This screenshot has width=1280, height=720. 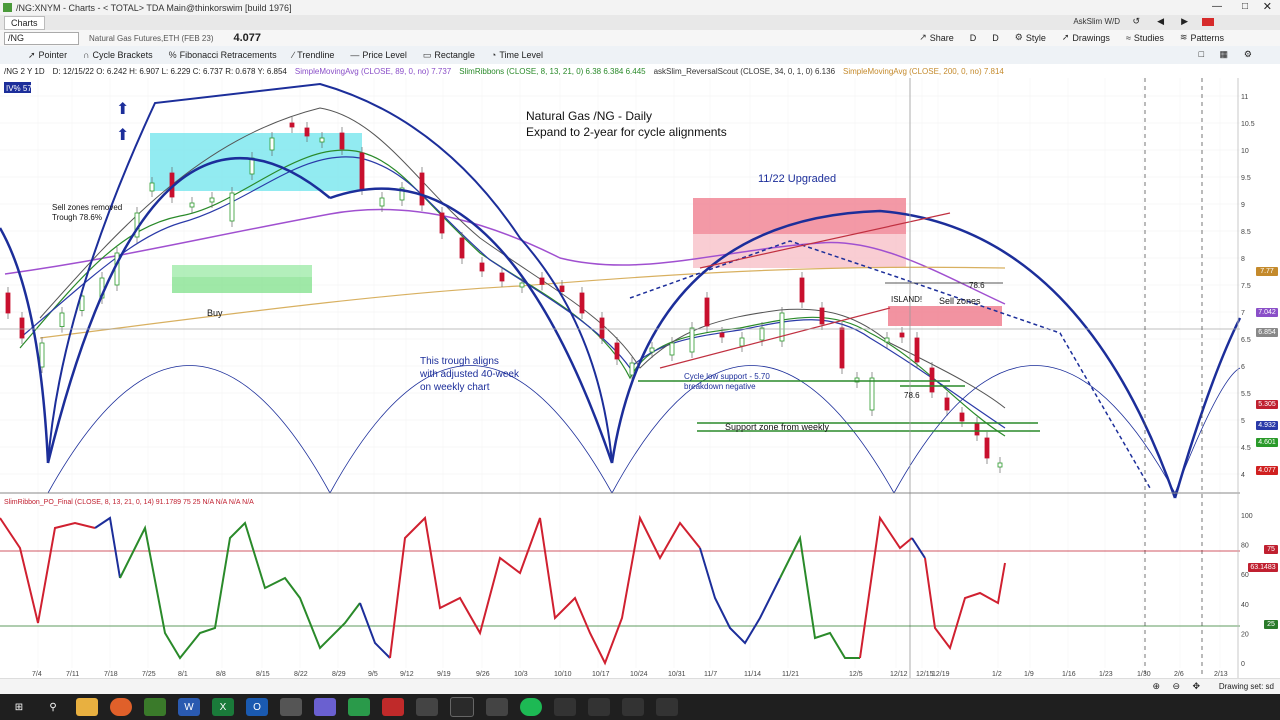 I want to click on annotation-trough-3: on weekly chart, so click(x=455, y=387).